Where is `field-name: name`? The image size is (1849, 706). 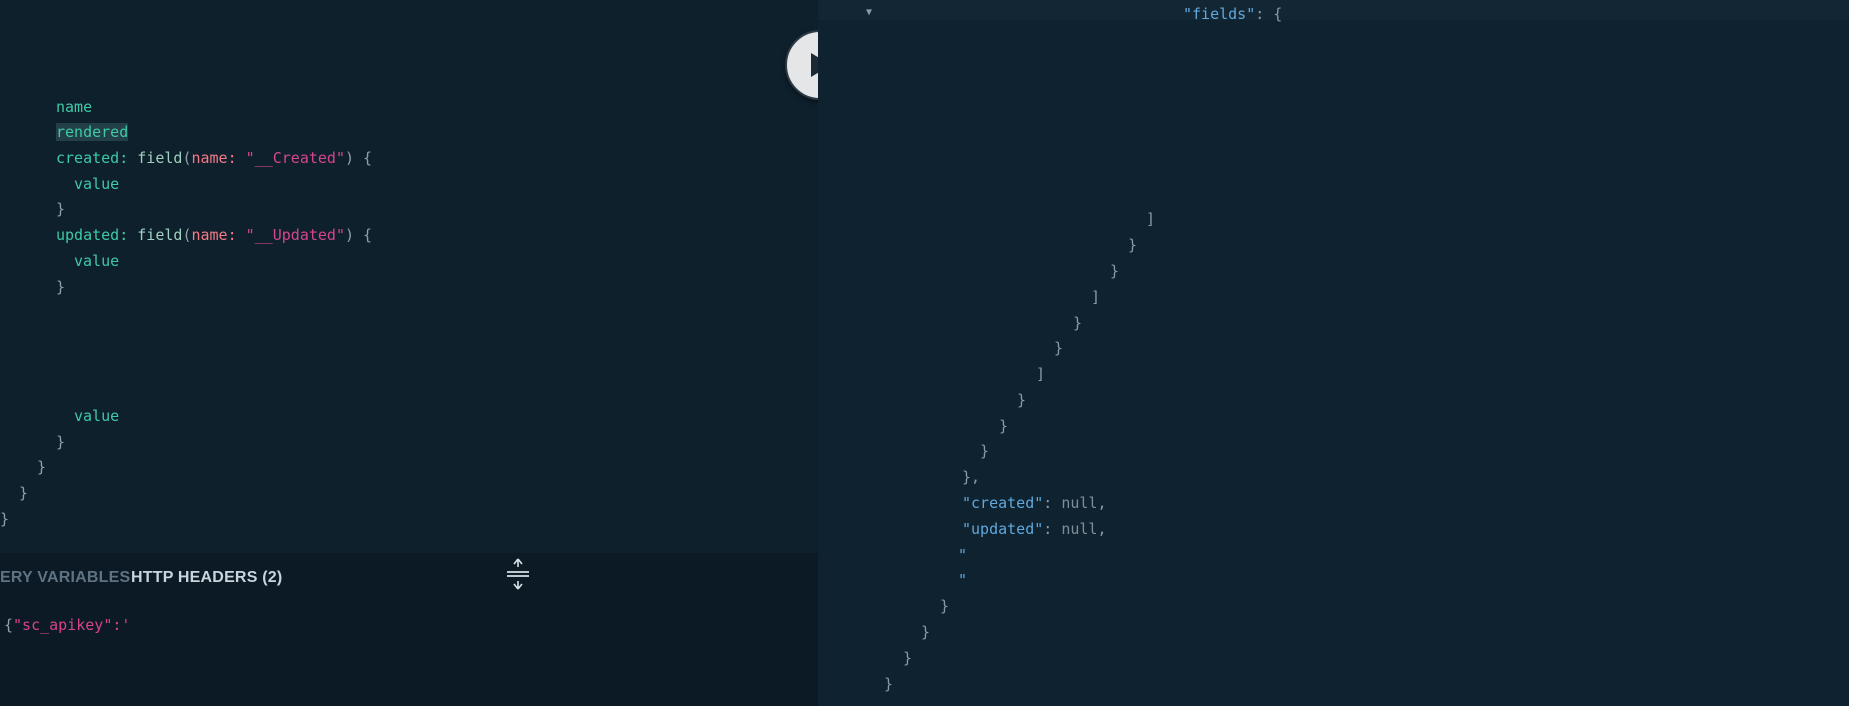
field-name: name is located at coordinates (74, 107).